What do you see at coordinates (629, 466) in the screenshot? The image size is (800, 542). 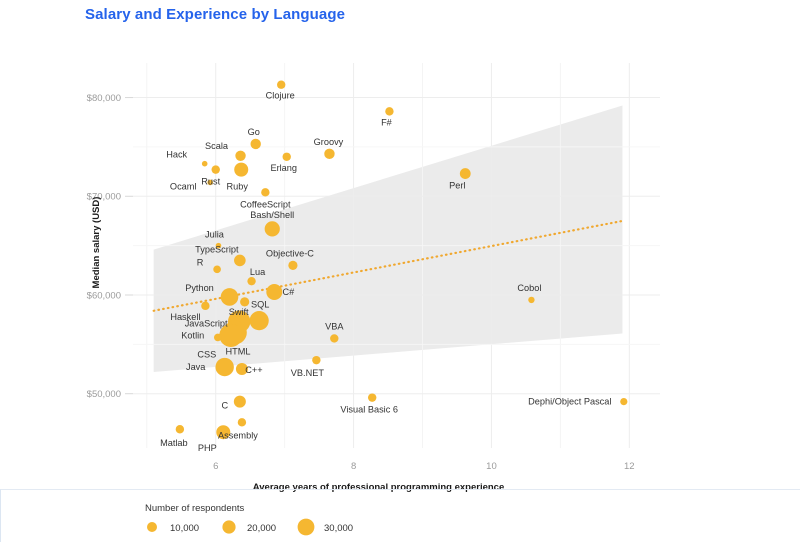 I see `x-axis-tick-label: 12` at bounding box center [629, 466].